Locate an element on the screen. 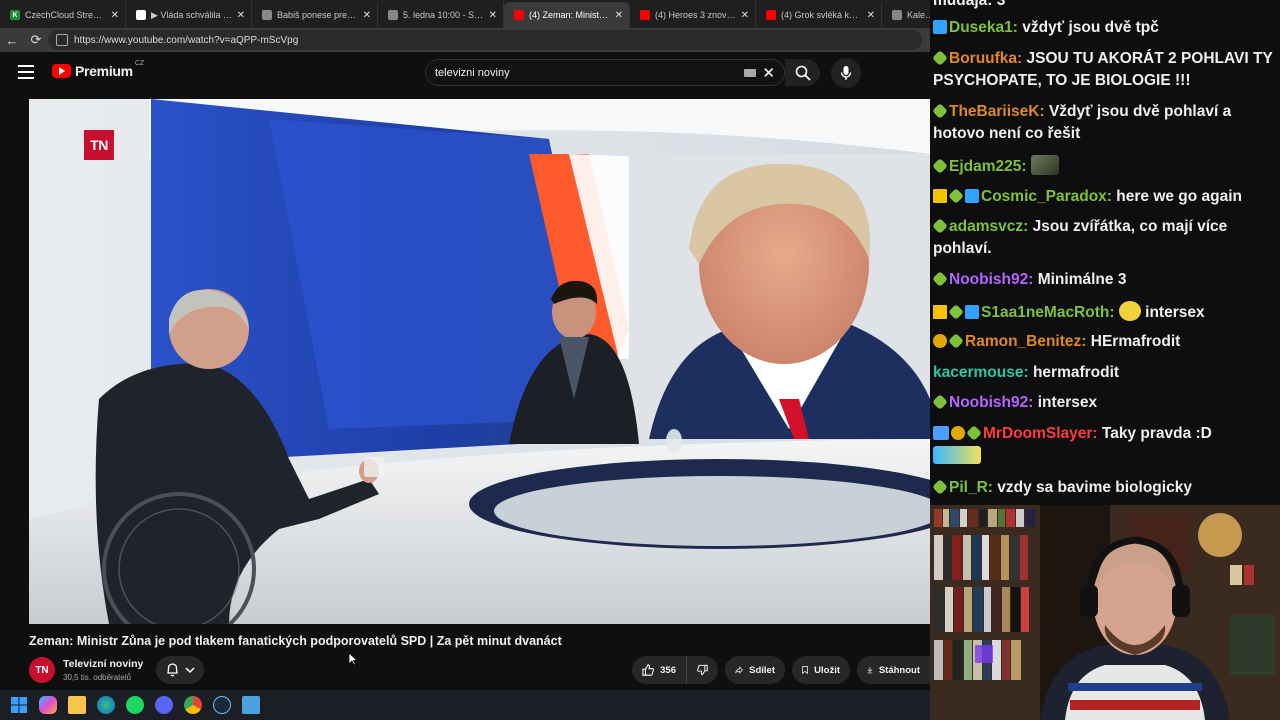 This screenshot has width=1280, height=720. download-button: Stáhnout is located at coordinates (893, 670).